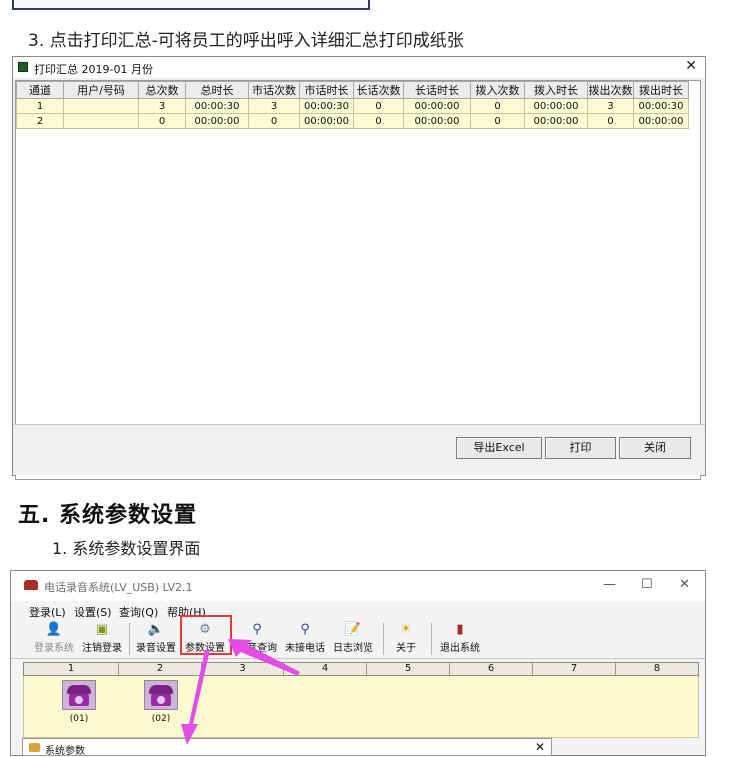 The width and height of the screenshot is (750, 757). Describe the element at coordinates (580, 448) in the screenshot. I see `print-button: 打印` at that location.